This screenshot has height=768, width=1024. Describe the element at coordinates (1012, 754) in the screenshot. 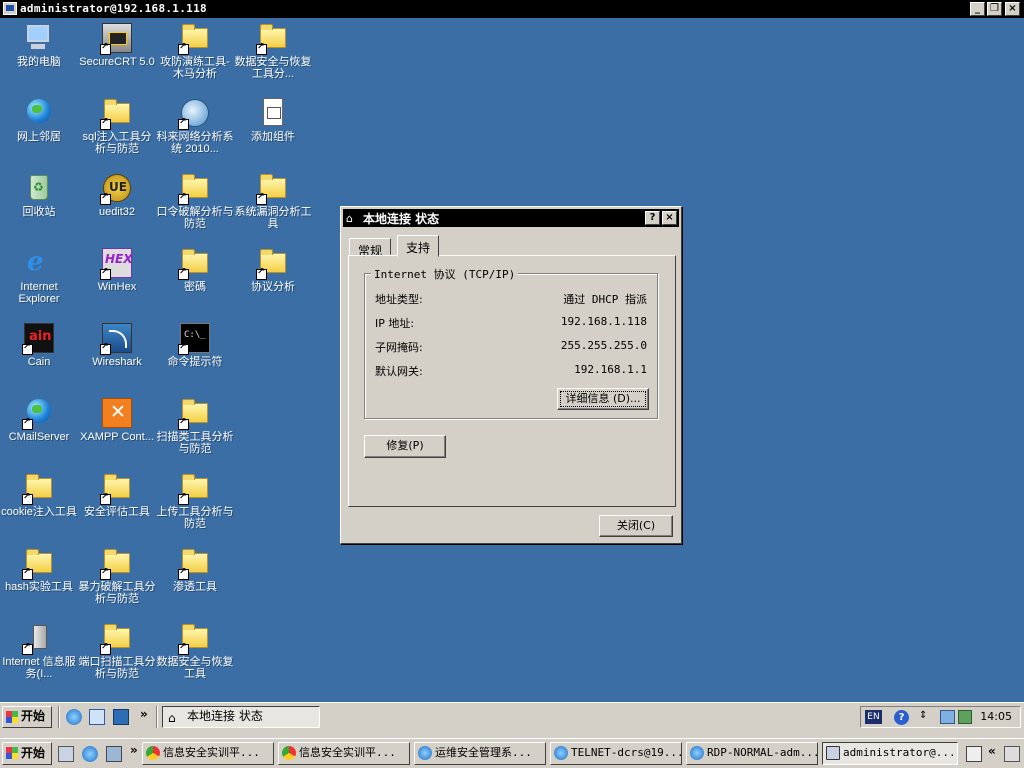

I see `tray-app-icon` at that location.